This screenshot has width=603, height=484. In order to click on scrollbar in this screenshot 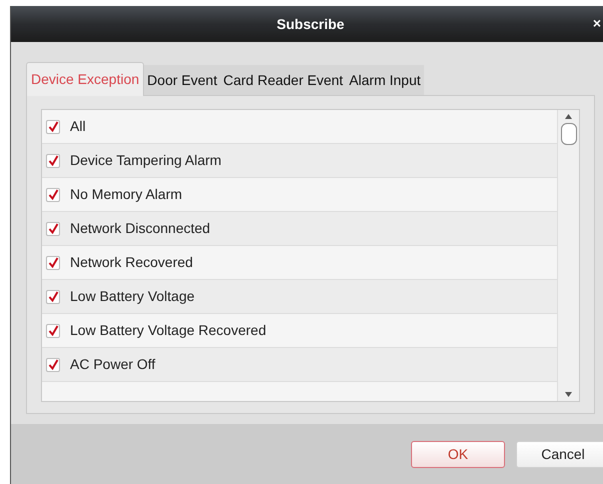, I will do `click(568, 255)`.